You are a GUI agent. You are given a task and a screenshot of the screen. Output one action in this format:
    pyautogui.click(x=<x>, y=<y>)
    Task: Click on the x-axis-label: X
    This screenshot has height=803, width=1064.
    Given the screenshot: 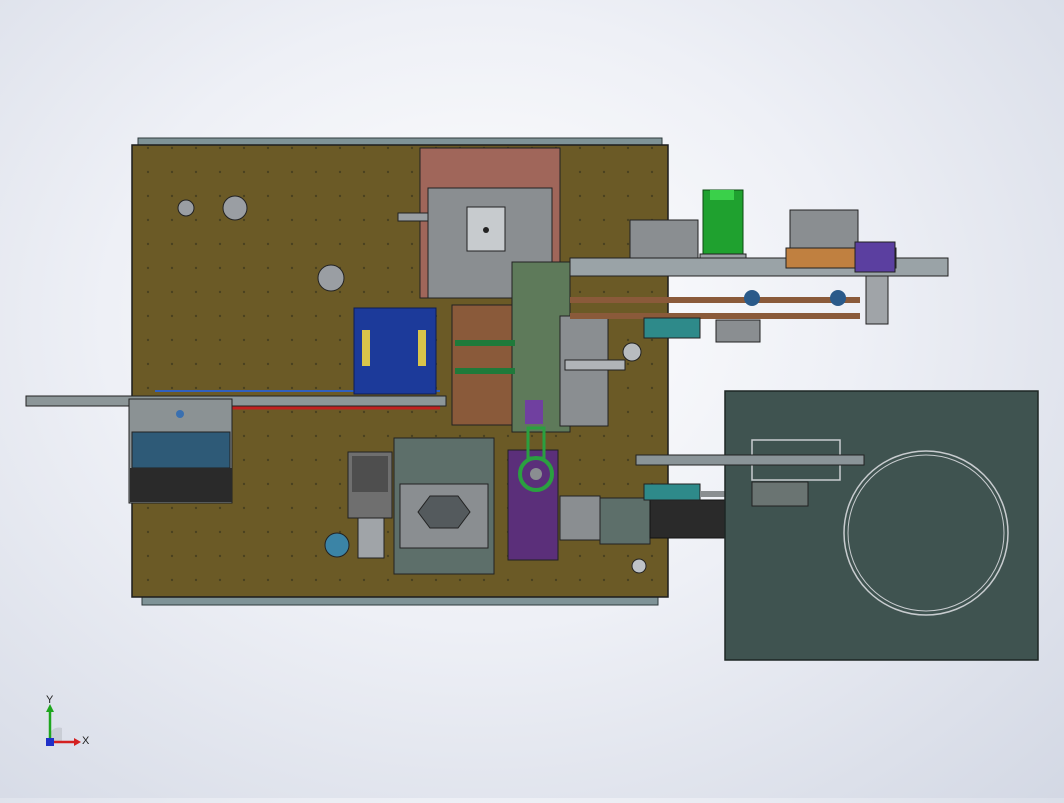 What is the action you would take?
    pyautogui.click(x=86, y=741)
    